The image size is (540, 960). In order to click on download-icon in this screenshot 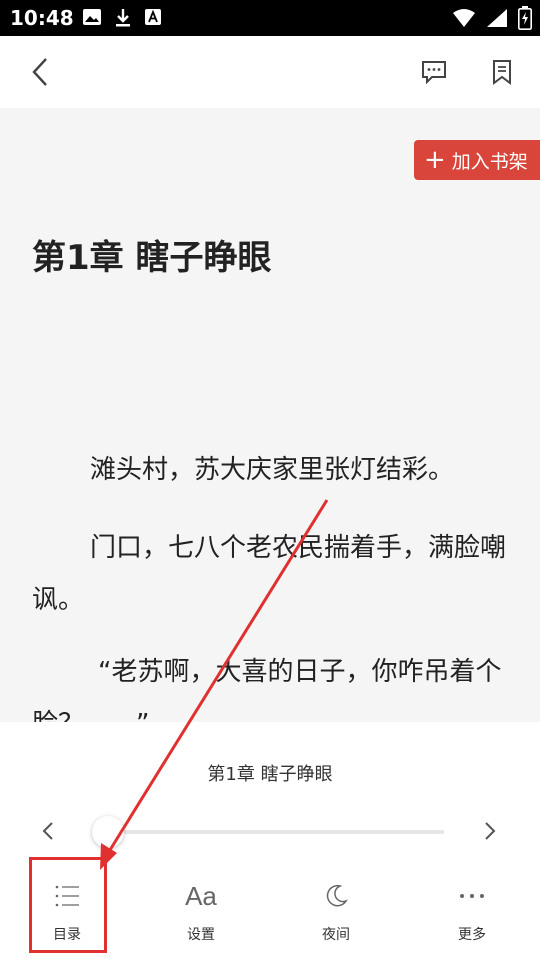, I will do `click(123, 18)`.